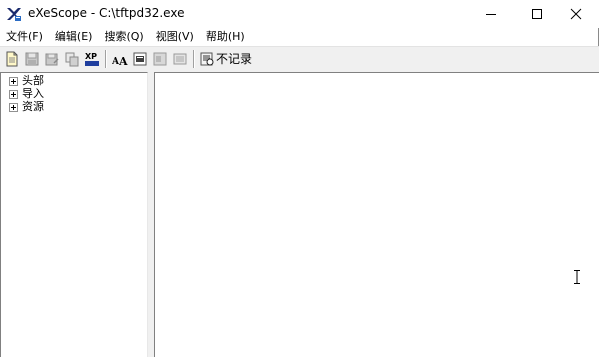  I want to click on app-icon, so click(14, 14).